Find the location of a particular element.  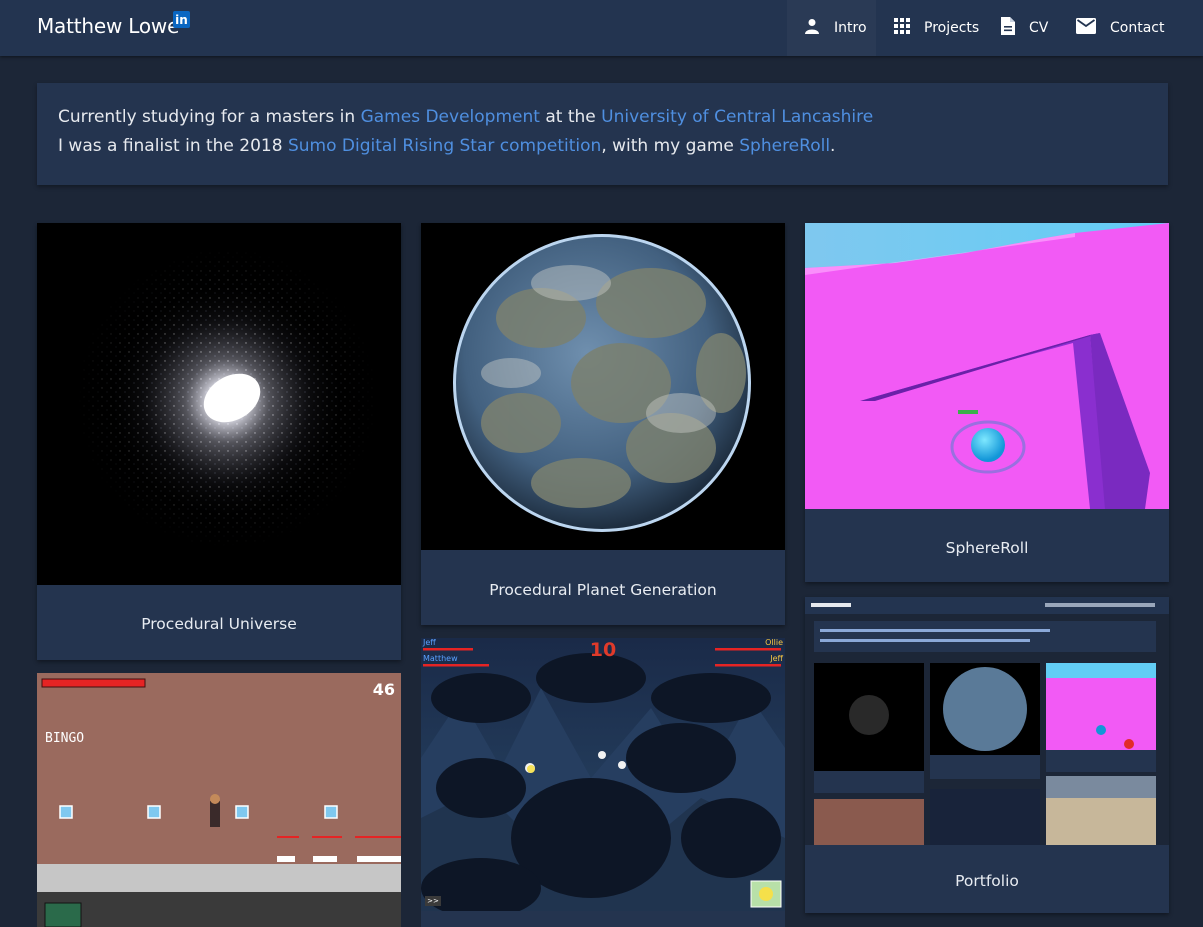

nav-contact: Contact is located at coordinates (1120, 28).